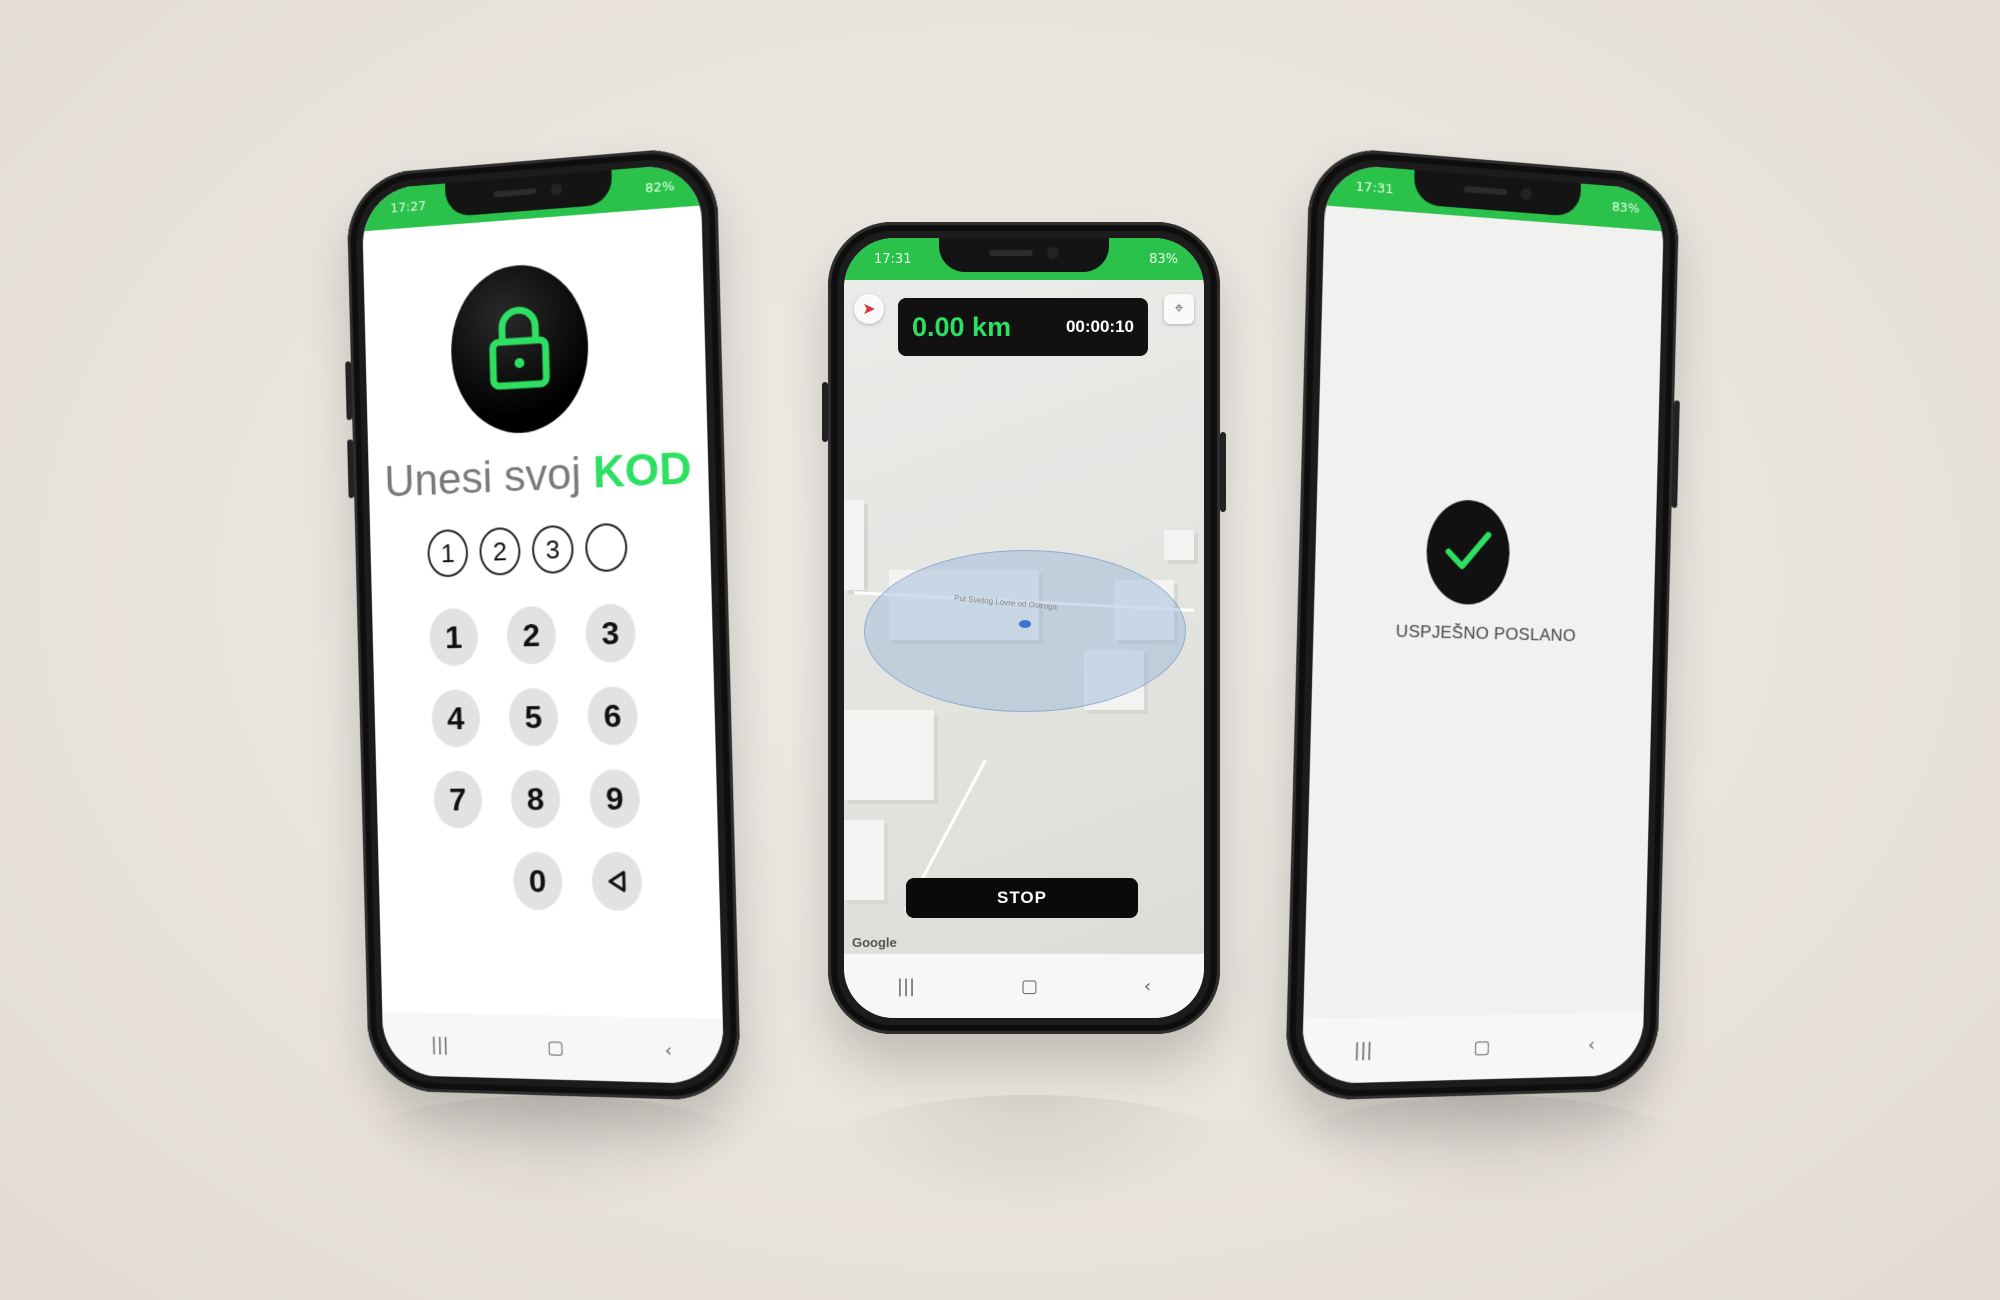 This screenshot has width=2000, height=1300. I want to click on pin-title-highlight: KOD, so click(642, 470).